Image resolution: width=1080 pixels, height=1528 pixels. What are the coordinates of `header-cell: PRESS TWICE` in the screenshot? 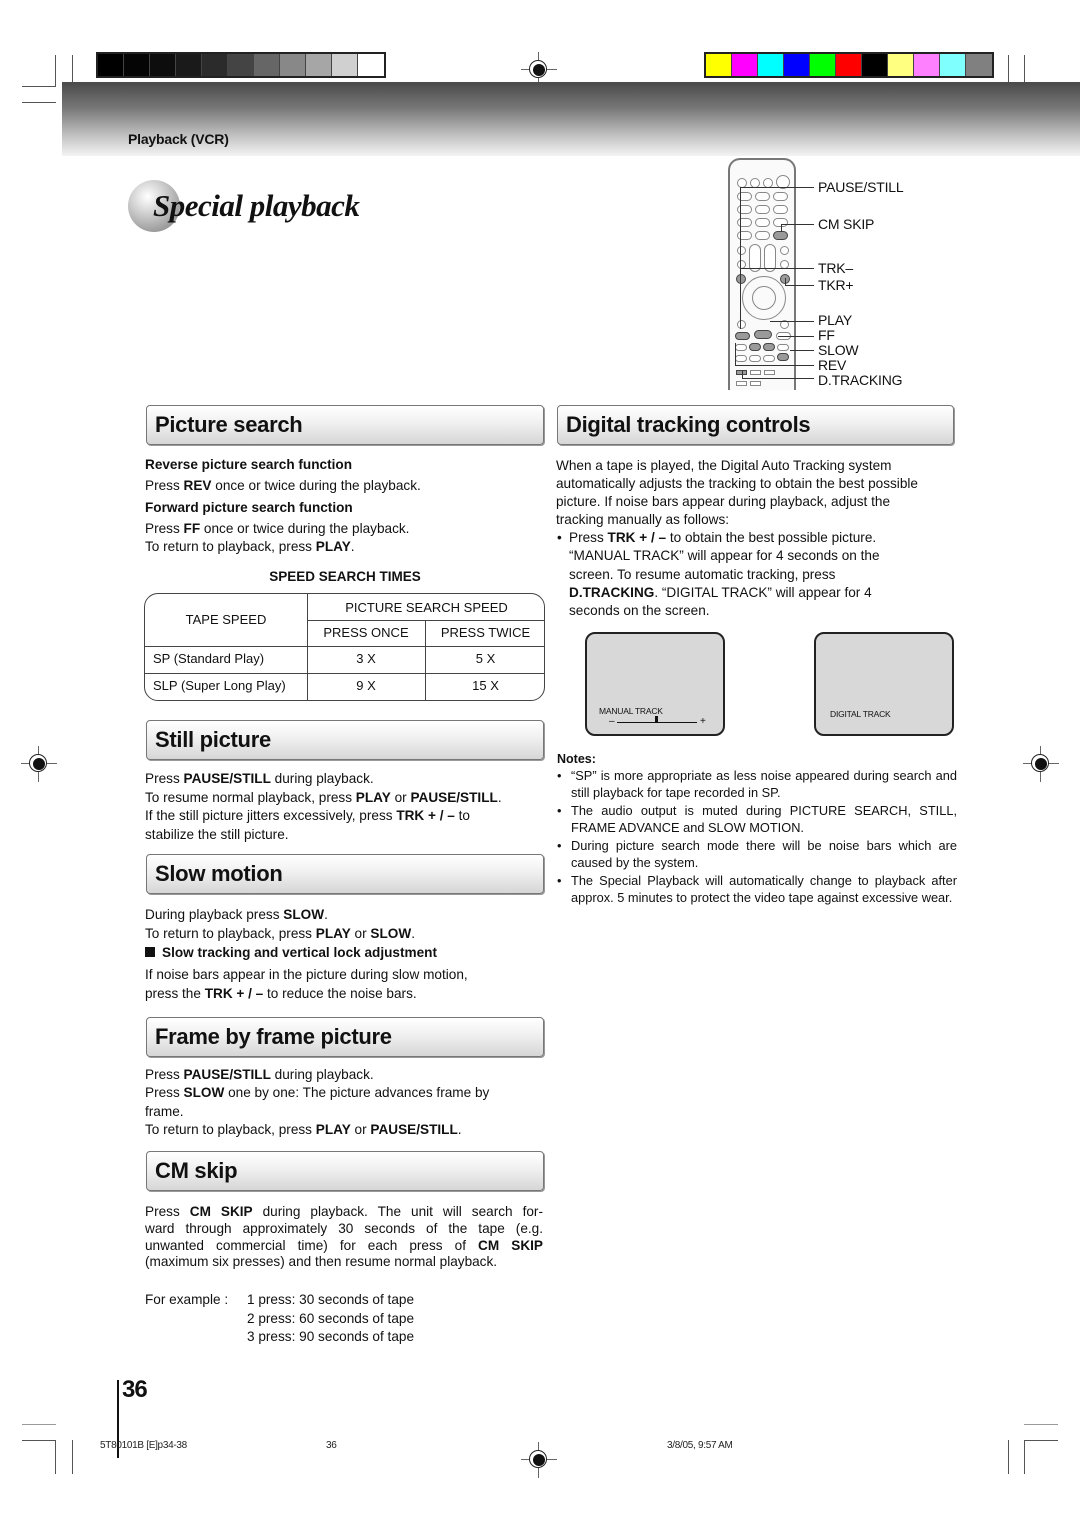 It's located at (485, 632).